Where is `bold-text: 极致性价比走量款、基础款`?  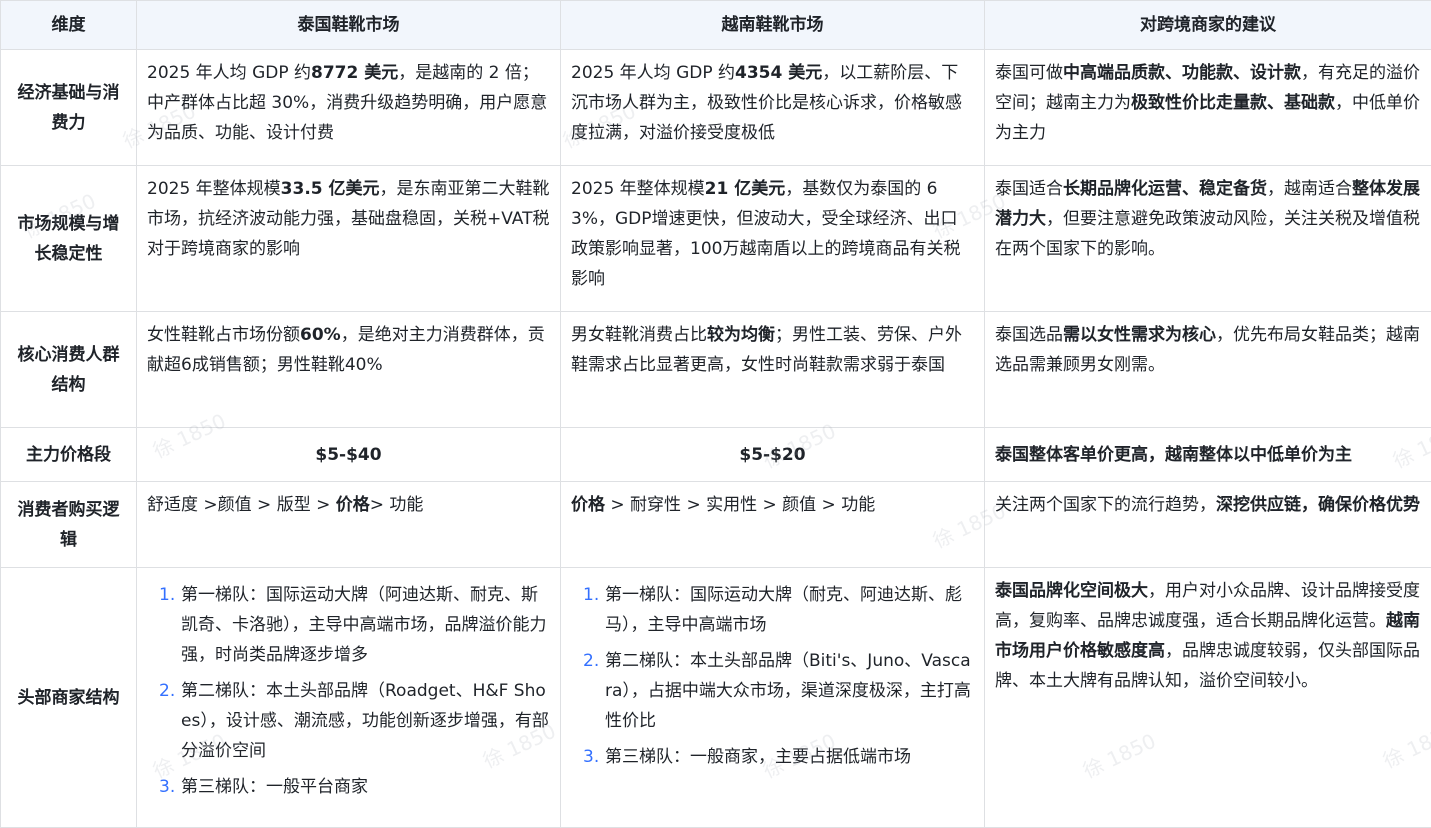
bold-text: 极致性价比走量款、基础款 is located at coordinates (1233, 103).